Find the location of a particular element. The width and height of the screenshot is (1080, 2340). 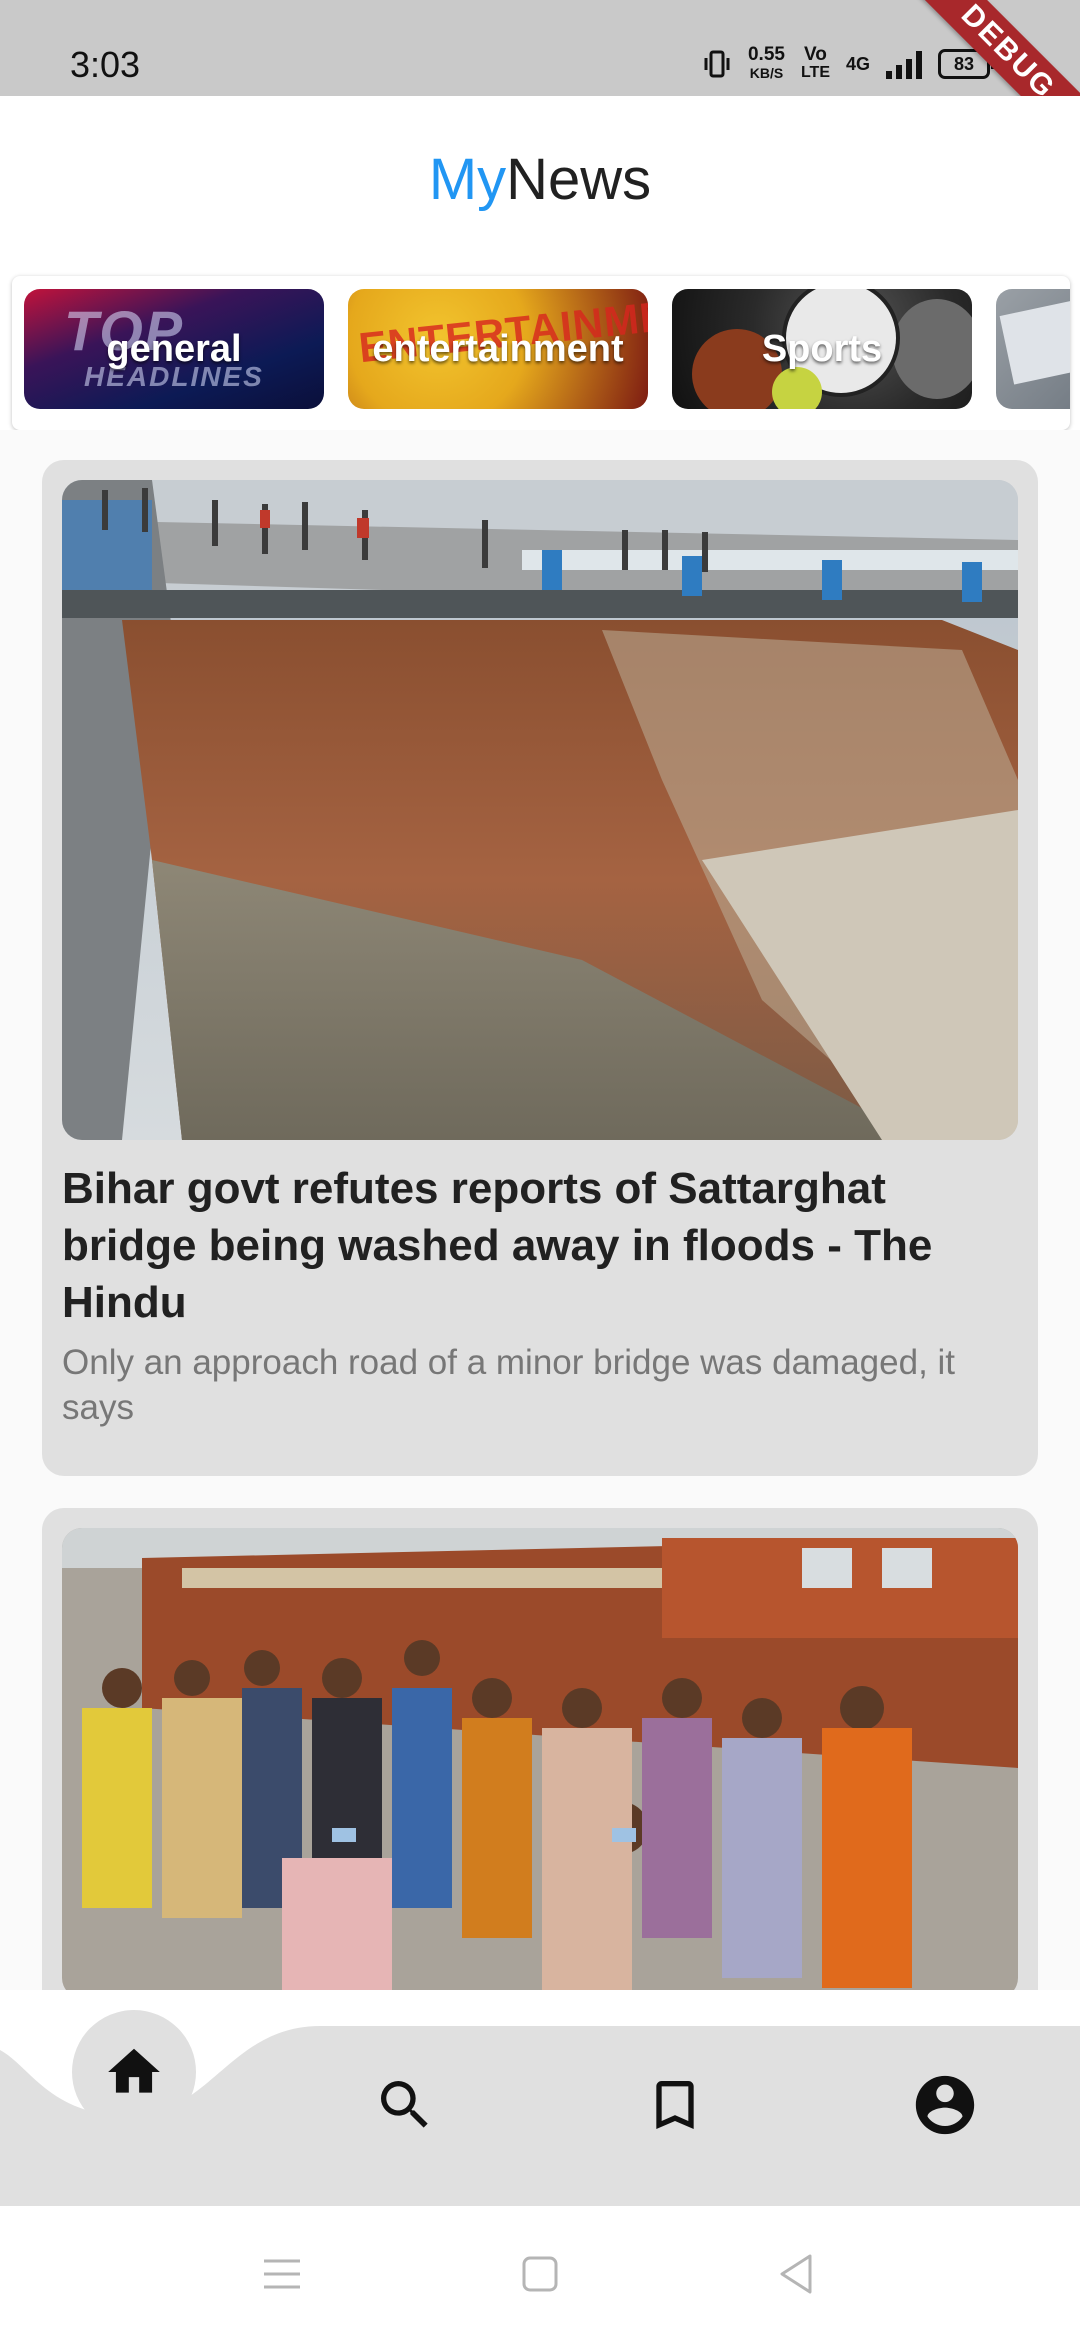

system-home-button is located at coordinates (540, 2274).